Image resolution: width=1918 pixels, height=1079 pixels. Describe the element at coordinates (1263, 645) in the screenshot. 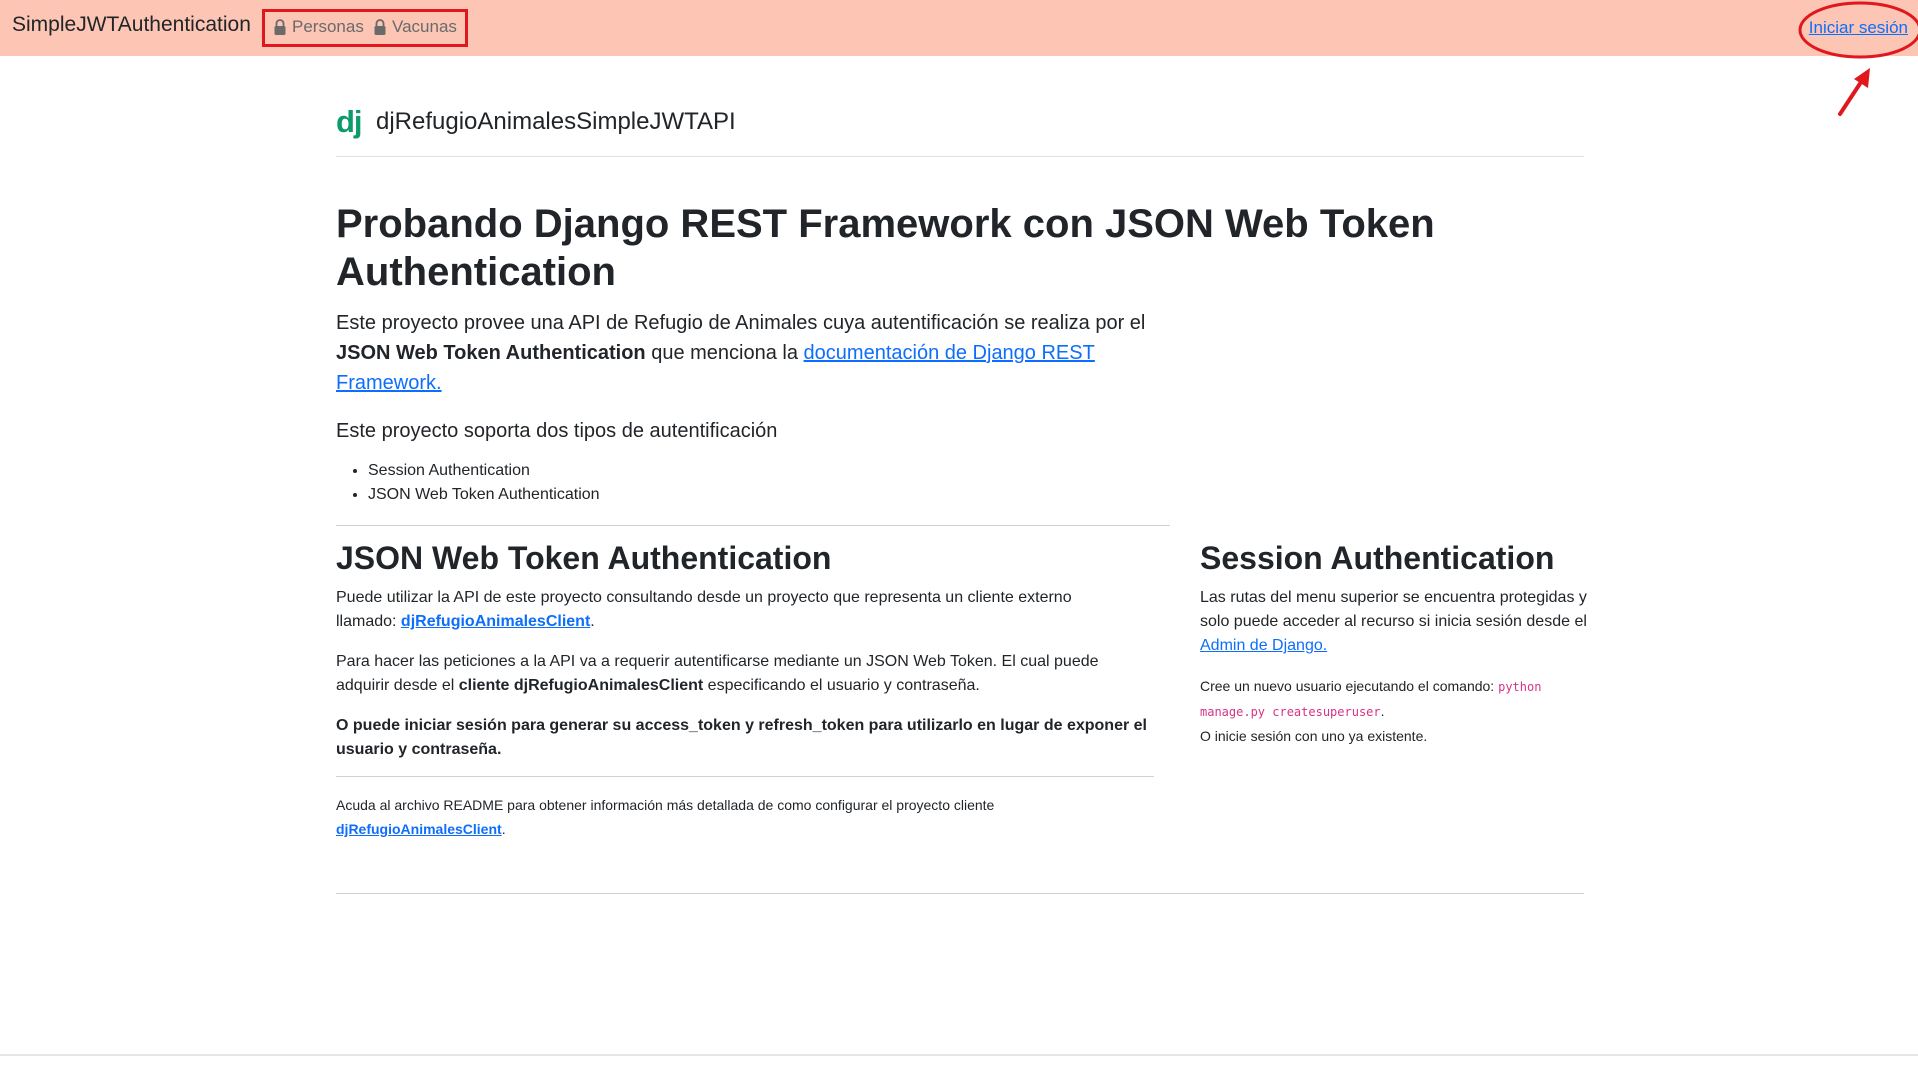

I see `django-admin-link: Admin de Django.` at that location.